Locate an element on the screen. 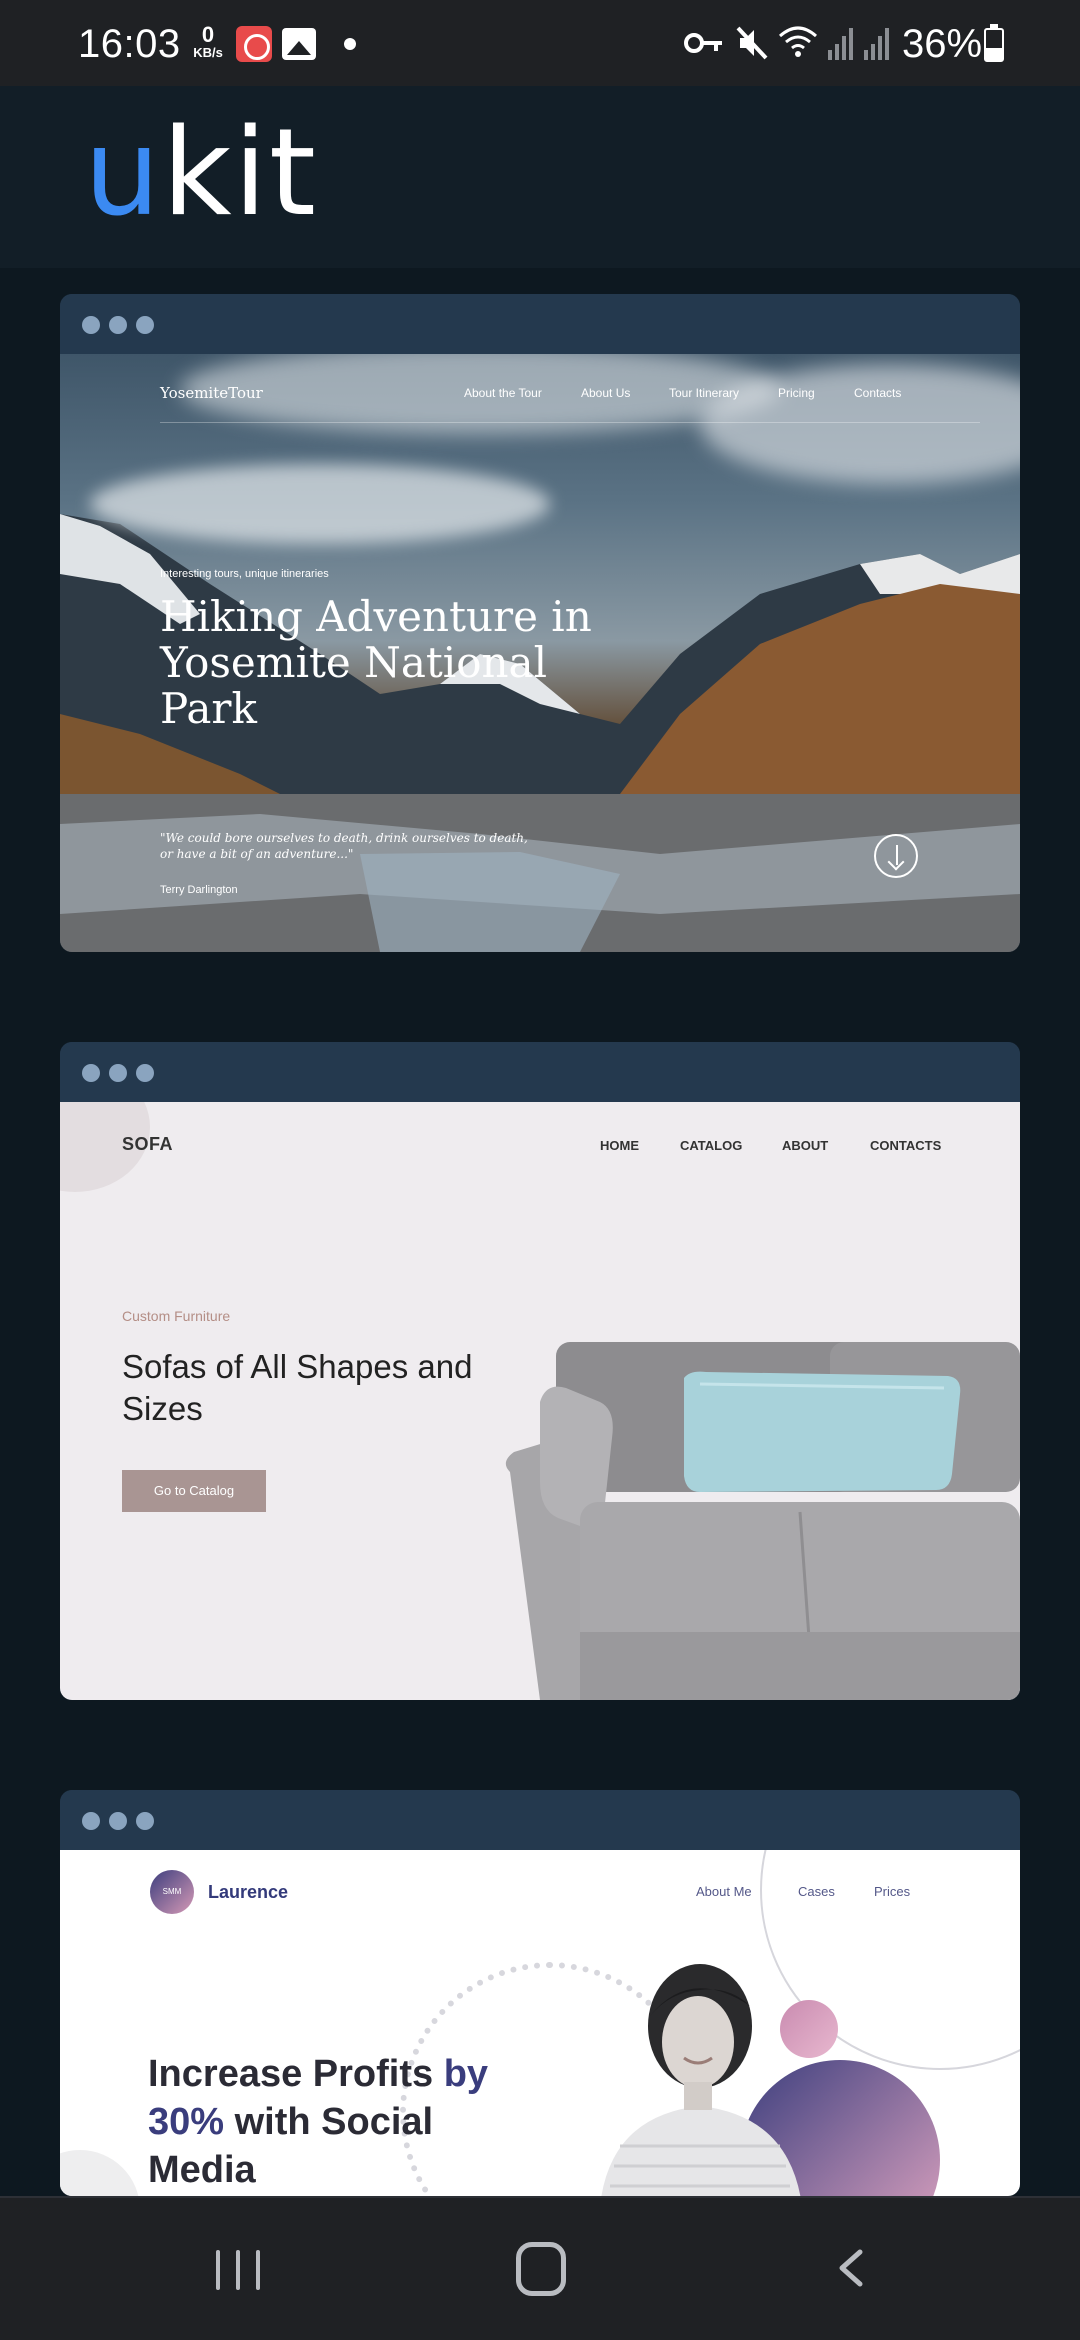  network-speed-value: 0 is located at coordinates (208, 34).